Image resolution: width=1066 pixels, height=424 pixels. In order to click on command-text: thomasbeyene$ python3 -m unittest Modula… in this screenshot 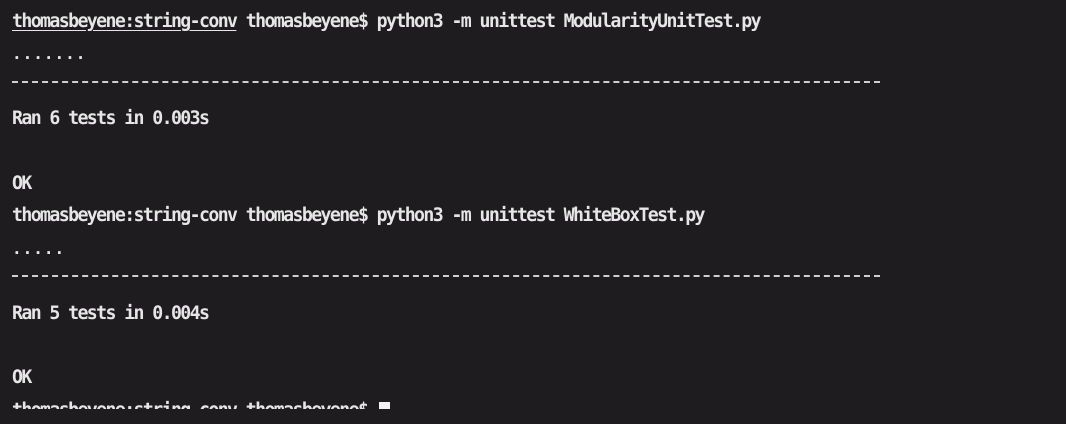, I will do `click(499, 21)`.